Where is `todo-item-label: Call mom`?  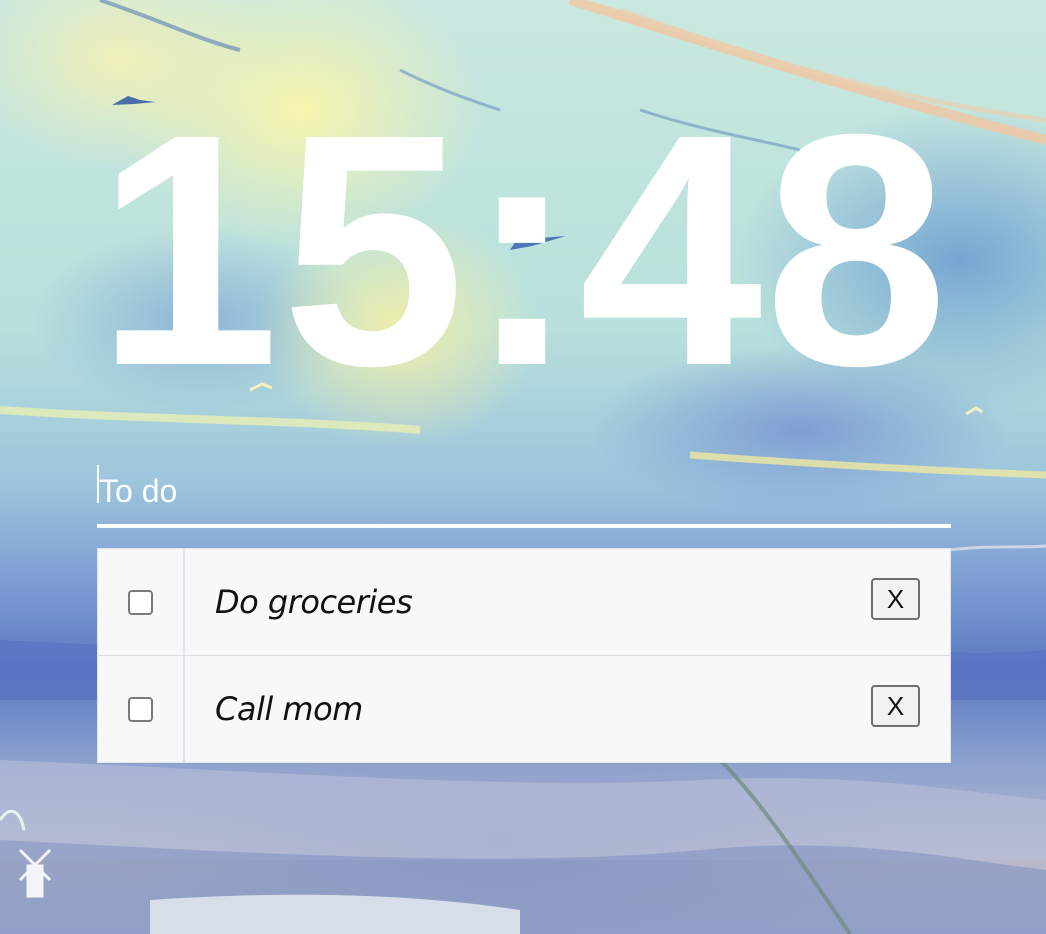 todo-item-label: Call mom is located at coordinates (289, 709).